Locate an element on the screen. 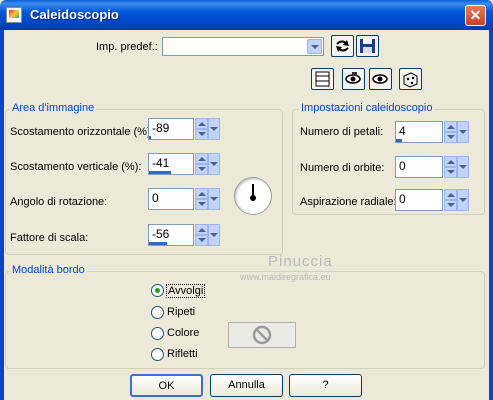  petals-dropdown is located at coordinates (463, 132).